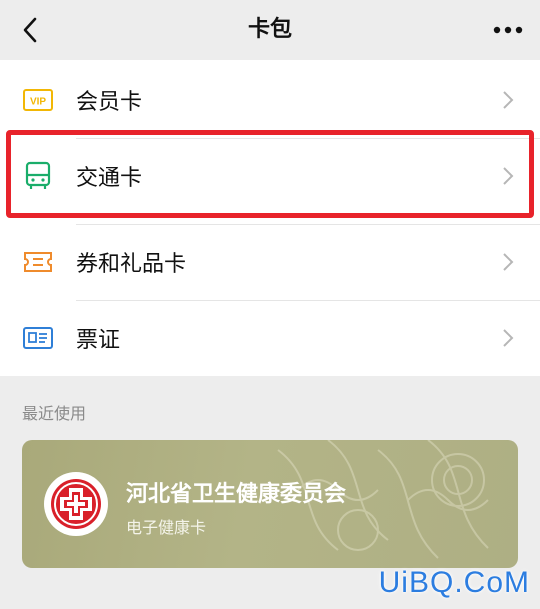 This screenshot has width=540, height=609. I want to click on page-title: 卡包, so click(269, 29).